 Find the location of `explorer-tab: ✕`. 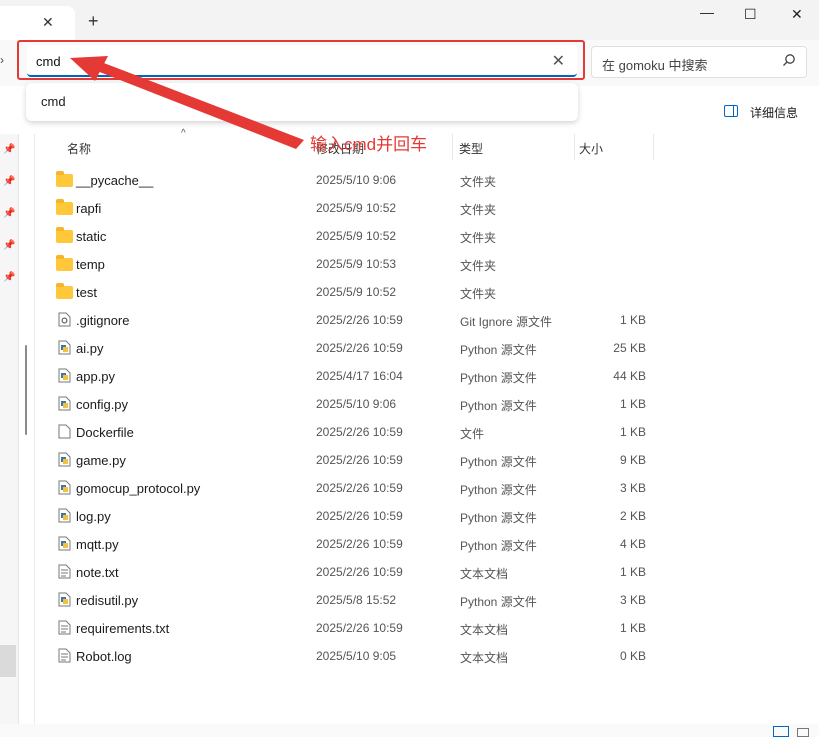

explorer-tab: ✕ is located at coordinates (37, 23).